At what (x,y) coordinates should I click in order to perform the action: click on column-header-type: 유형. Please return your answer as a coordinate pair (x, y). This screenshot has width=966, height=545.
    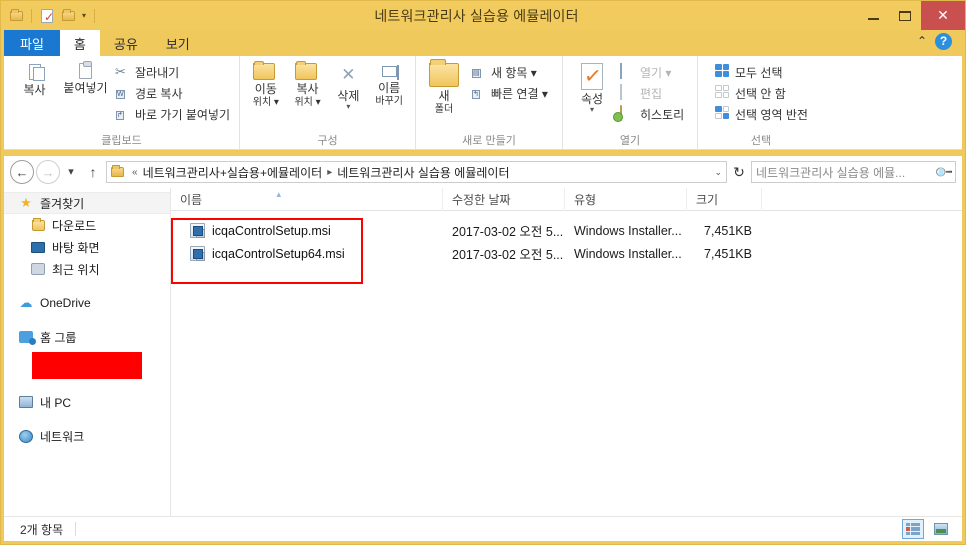
    Looking at the image, I should click on (626, 199).